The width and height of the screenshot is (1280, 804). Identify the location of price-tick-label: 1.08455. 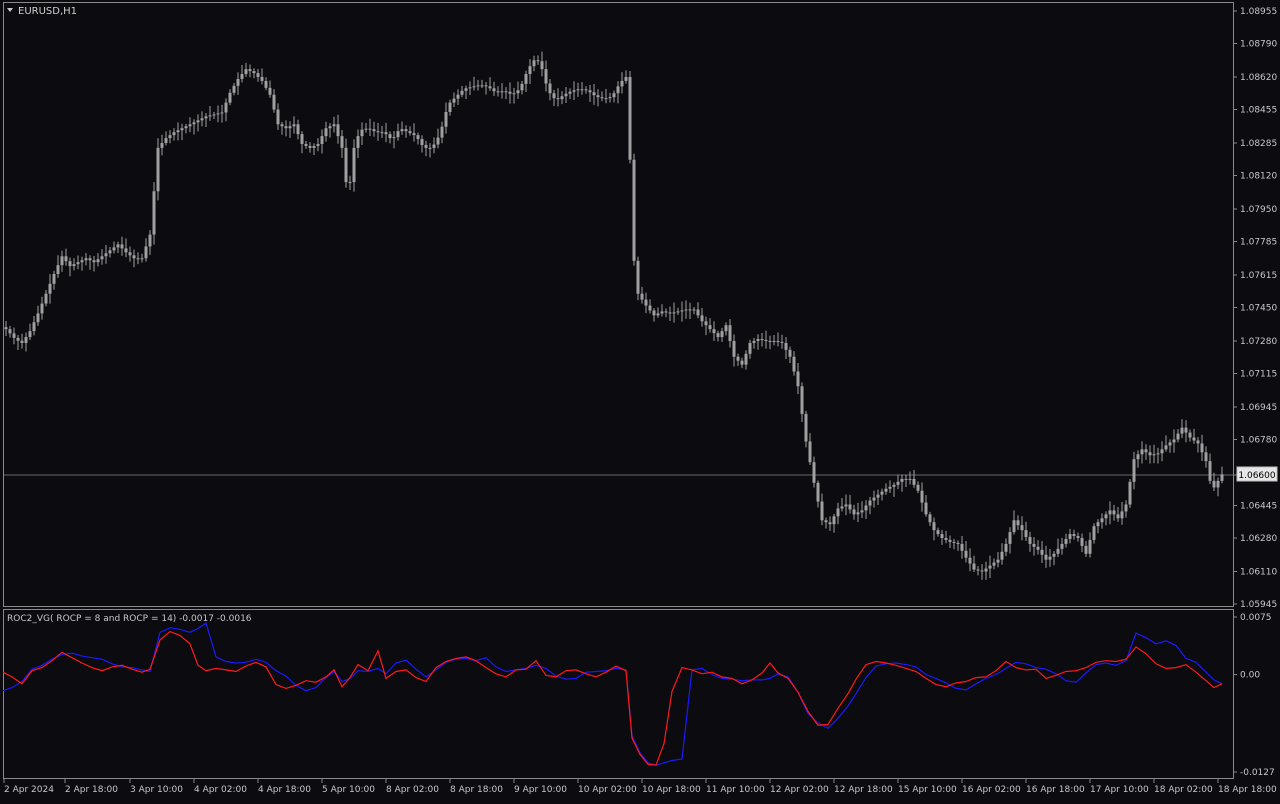
(1258, 111).